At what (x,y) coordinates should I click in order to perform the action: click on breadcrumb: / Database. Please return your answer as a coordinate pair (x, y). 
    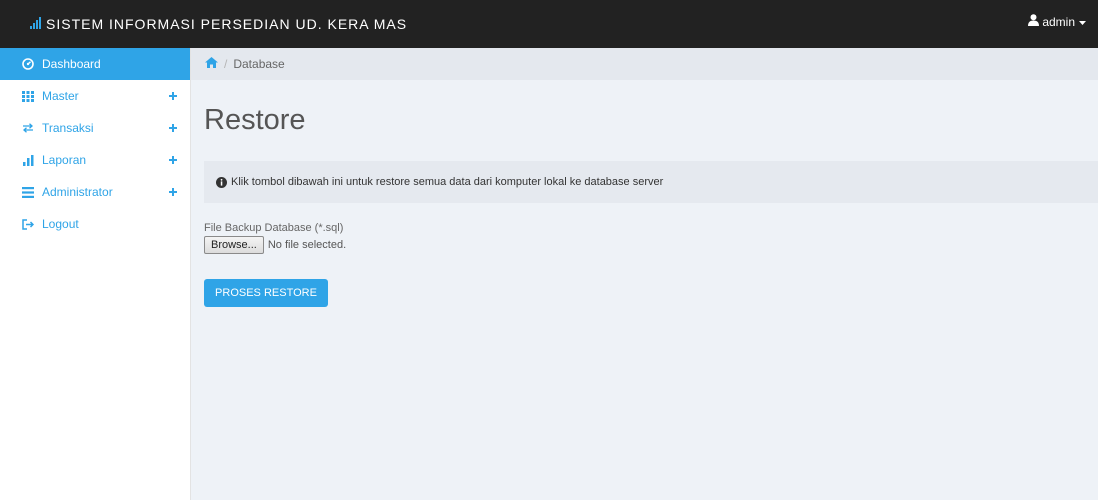
    Looking at the image, I should click on (644, 64).